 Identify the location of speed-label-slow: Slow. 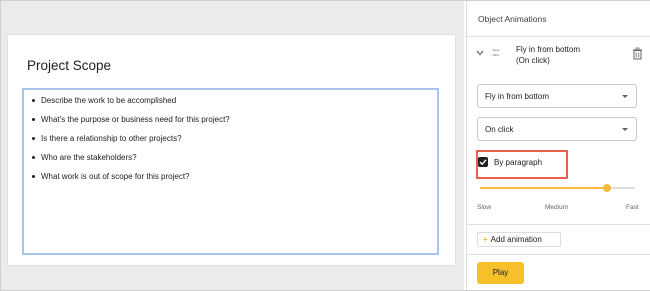
(484, 207).